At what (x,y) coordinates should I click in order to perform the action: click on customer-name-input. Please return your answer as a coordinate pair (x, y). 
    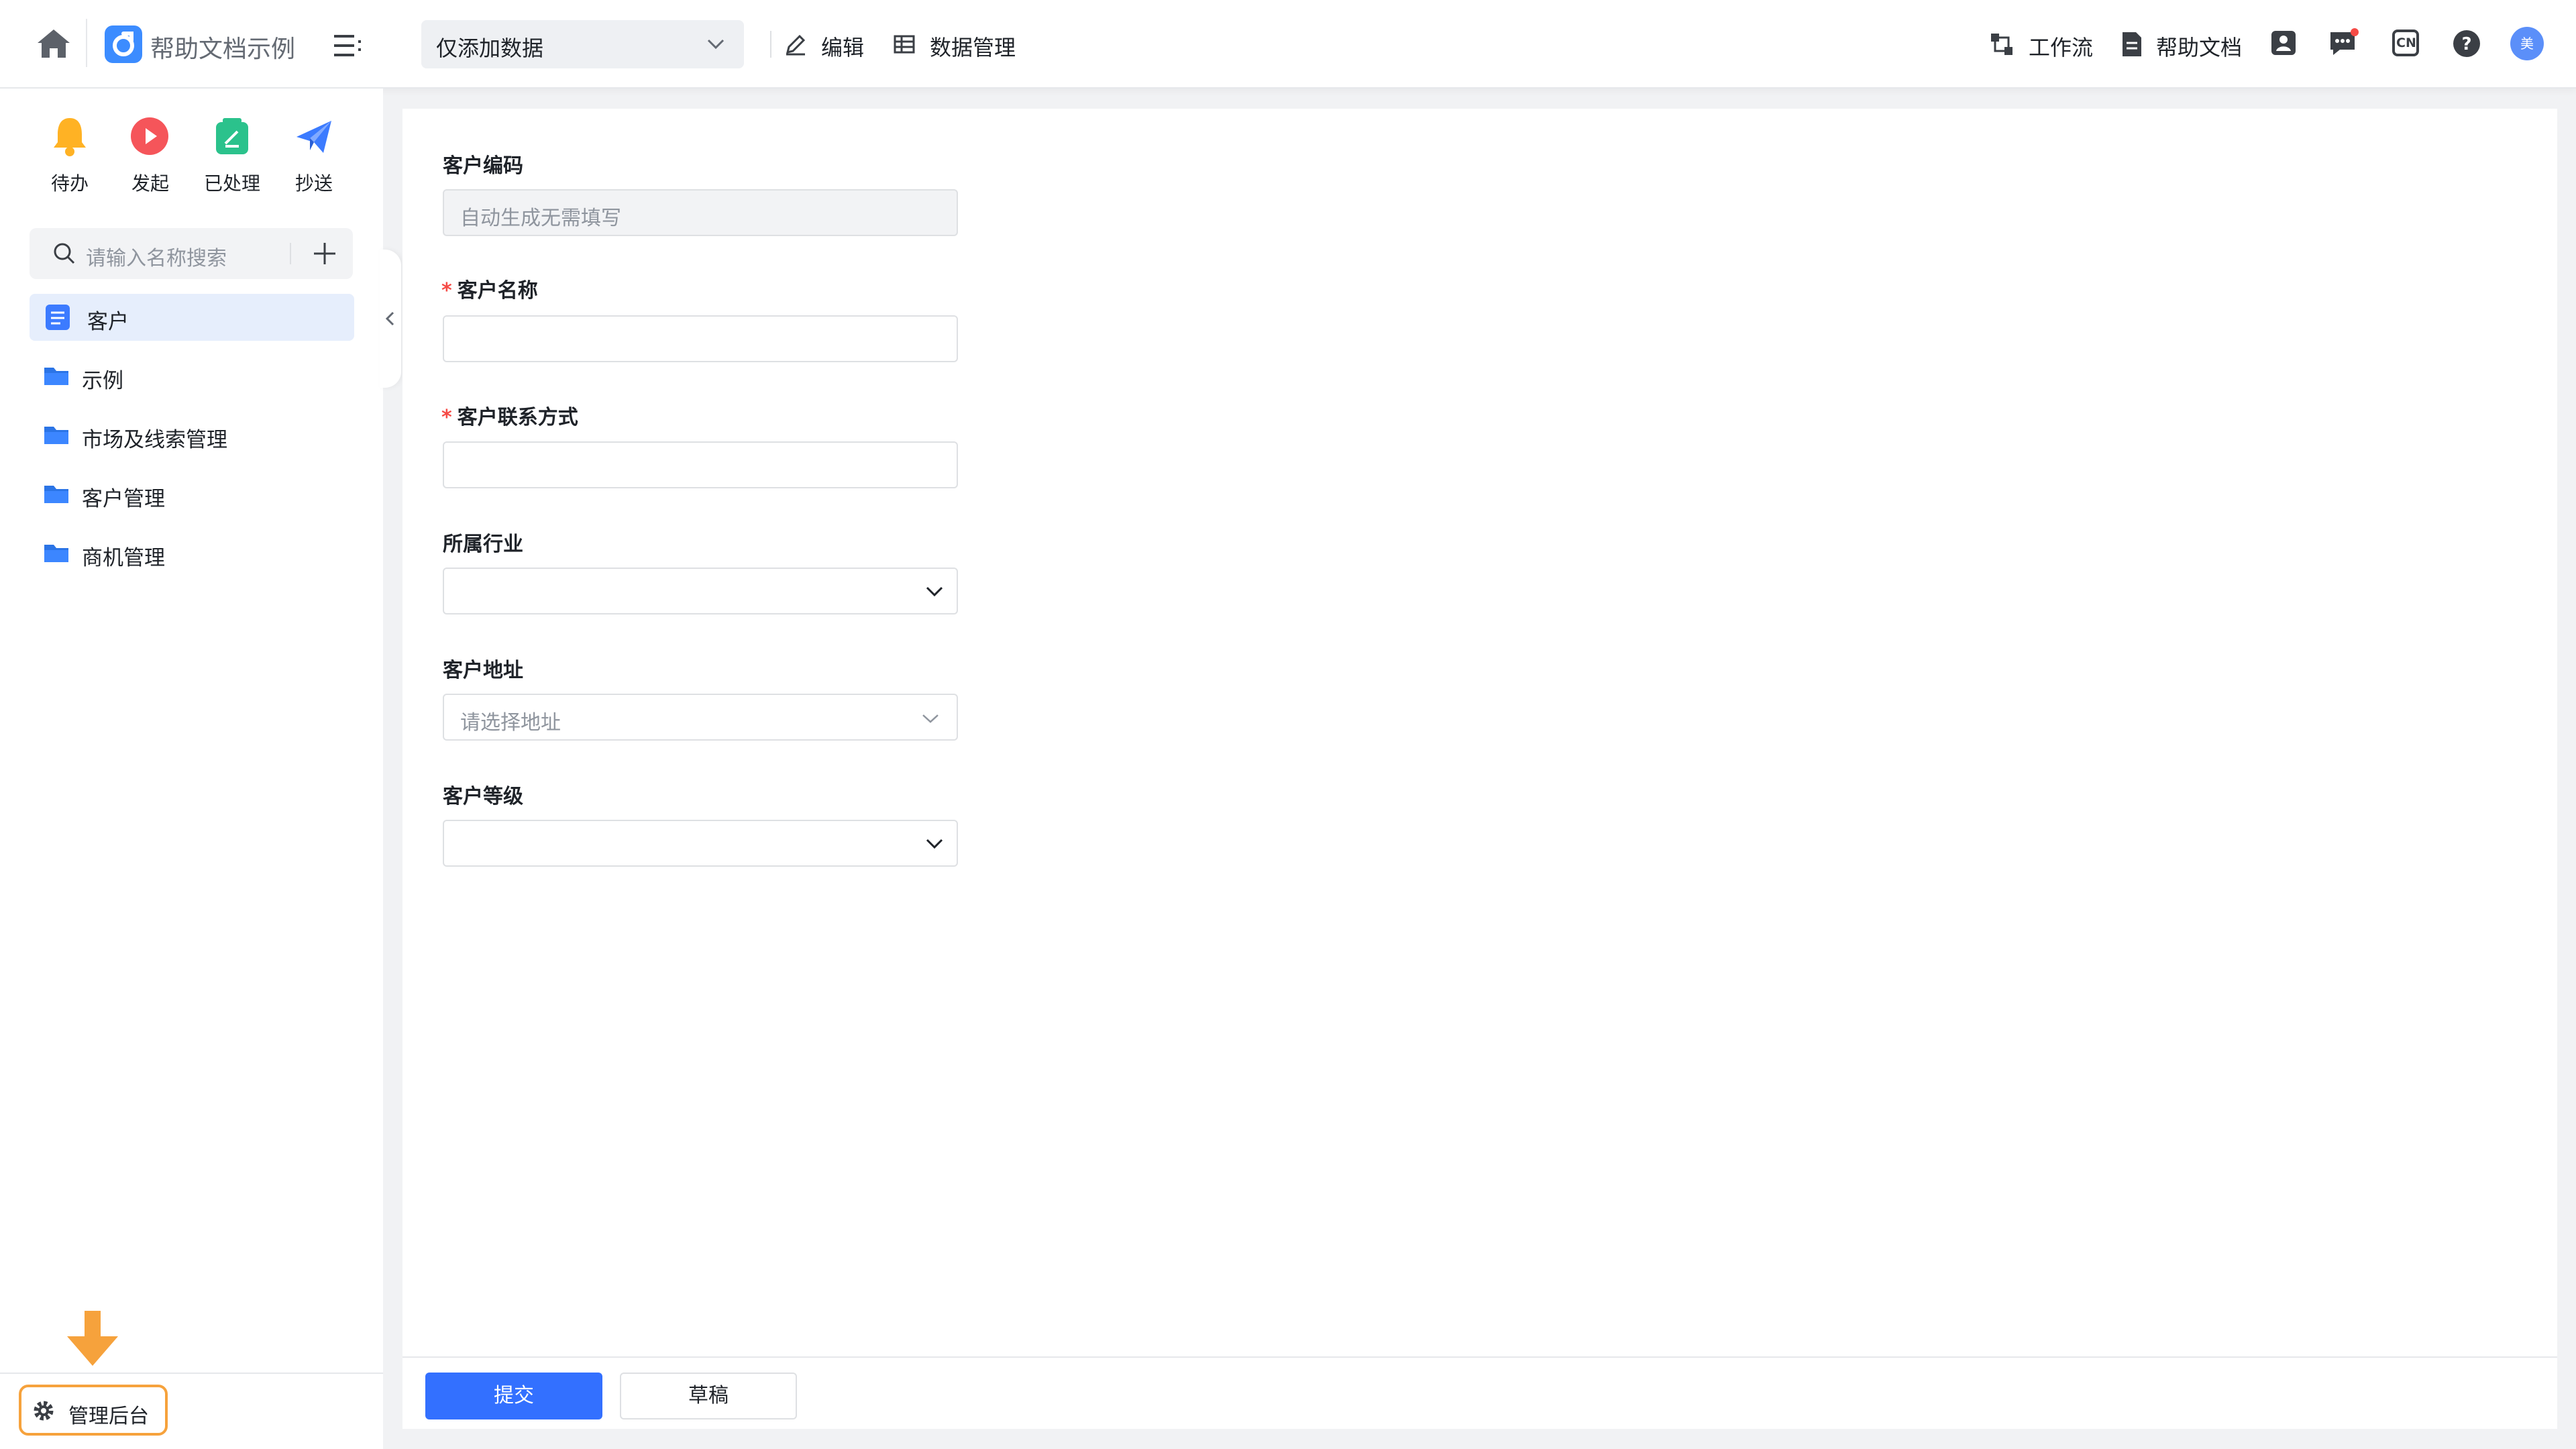
    Looking at the image, I should click on (700, 338).